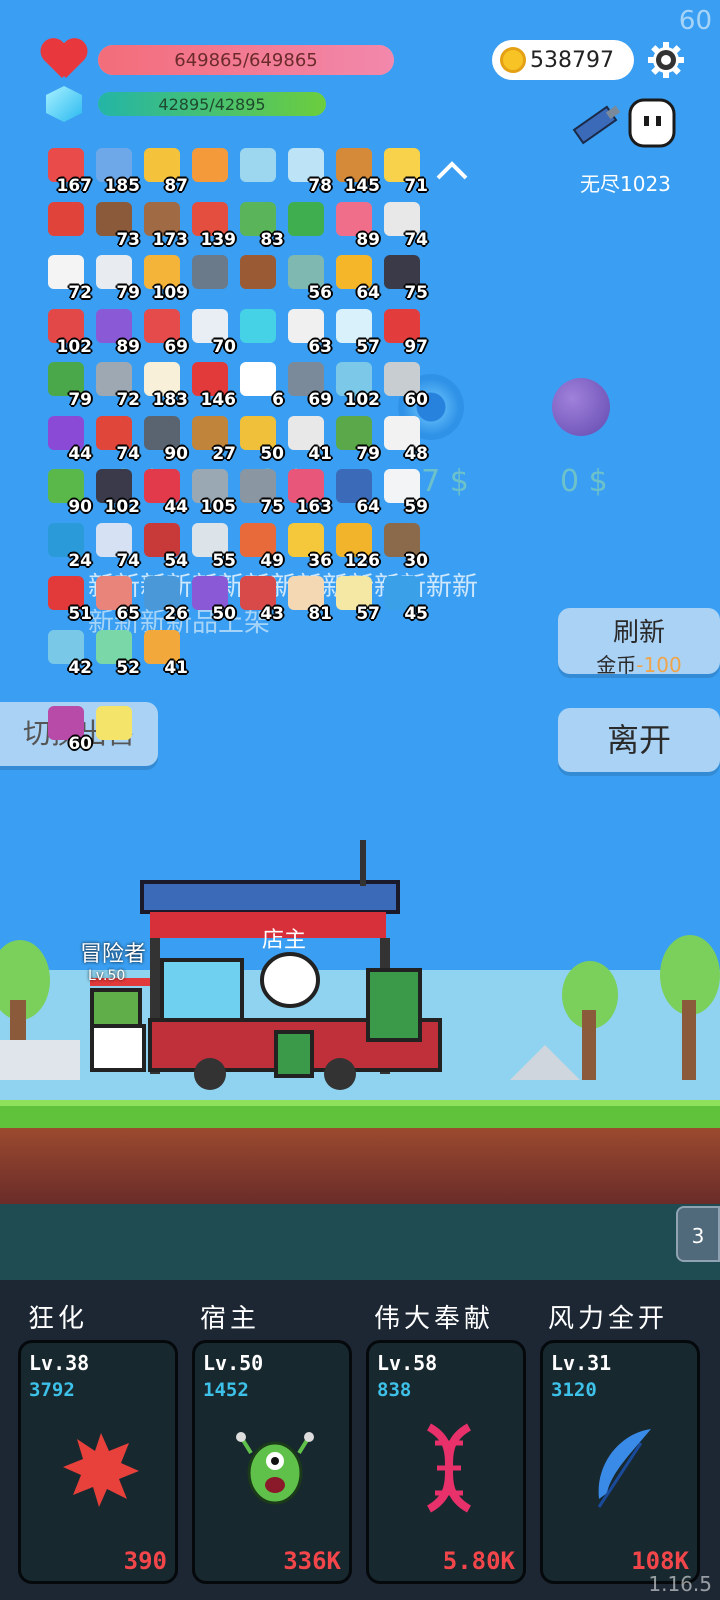  I want to click on inventory-item: 145, so click(356, 171).